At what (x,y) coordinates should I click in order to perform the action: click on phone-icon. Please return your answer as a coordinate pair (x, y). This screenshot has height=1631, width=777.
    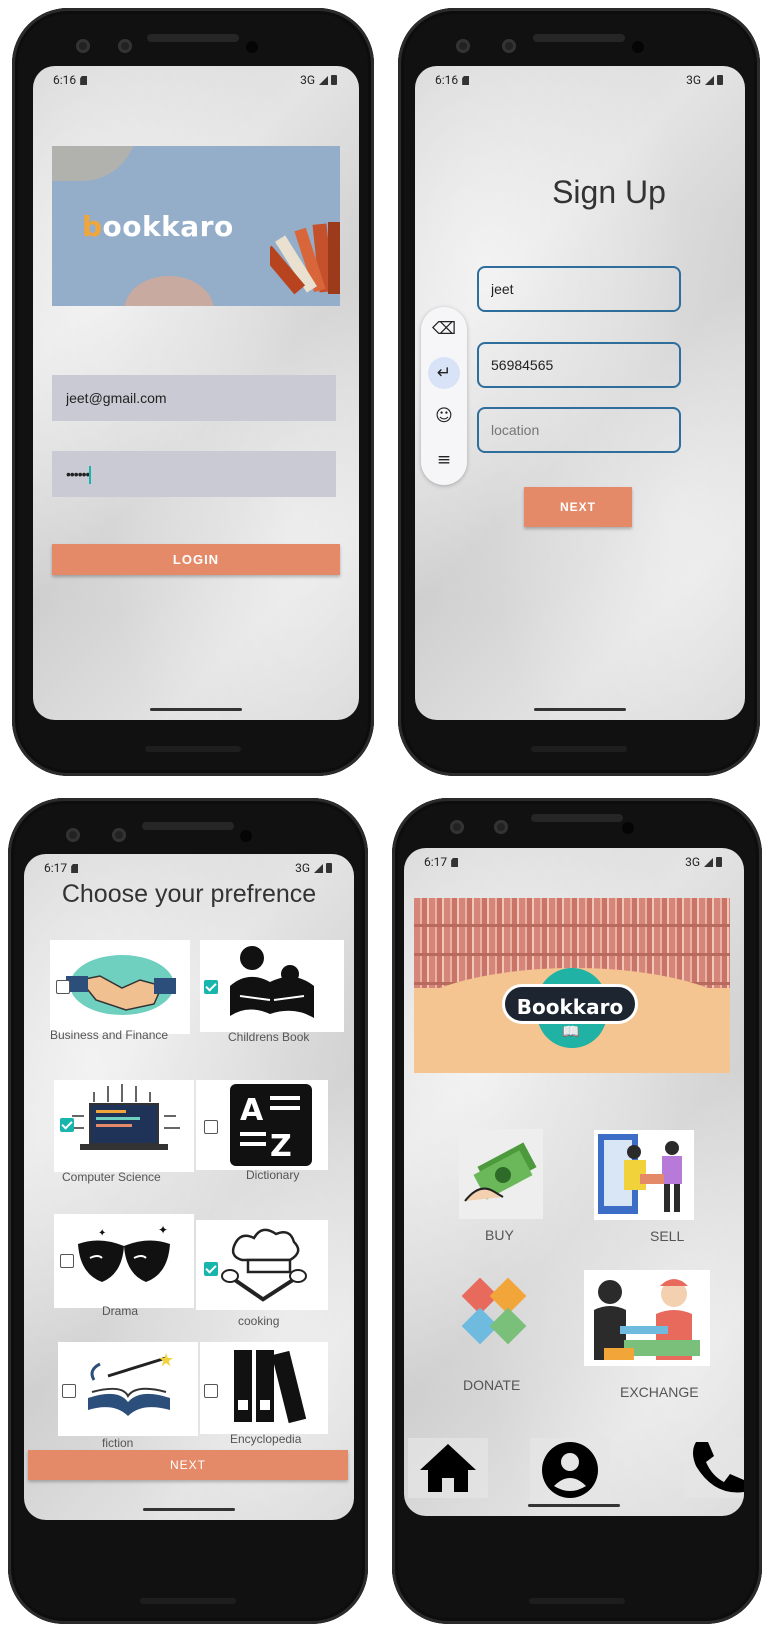
    Looking at the image, I should click on (718, 1467).